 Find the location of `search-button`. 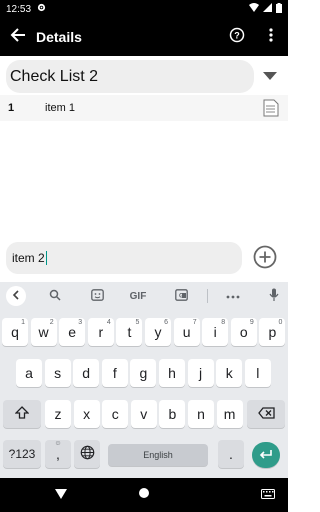

search-button is located at coordinates (55, 296).